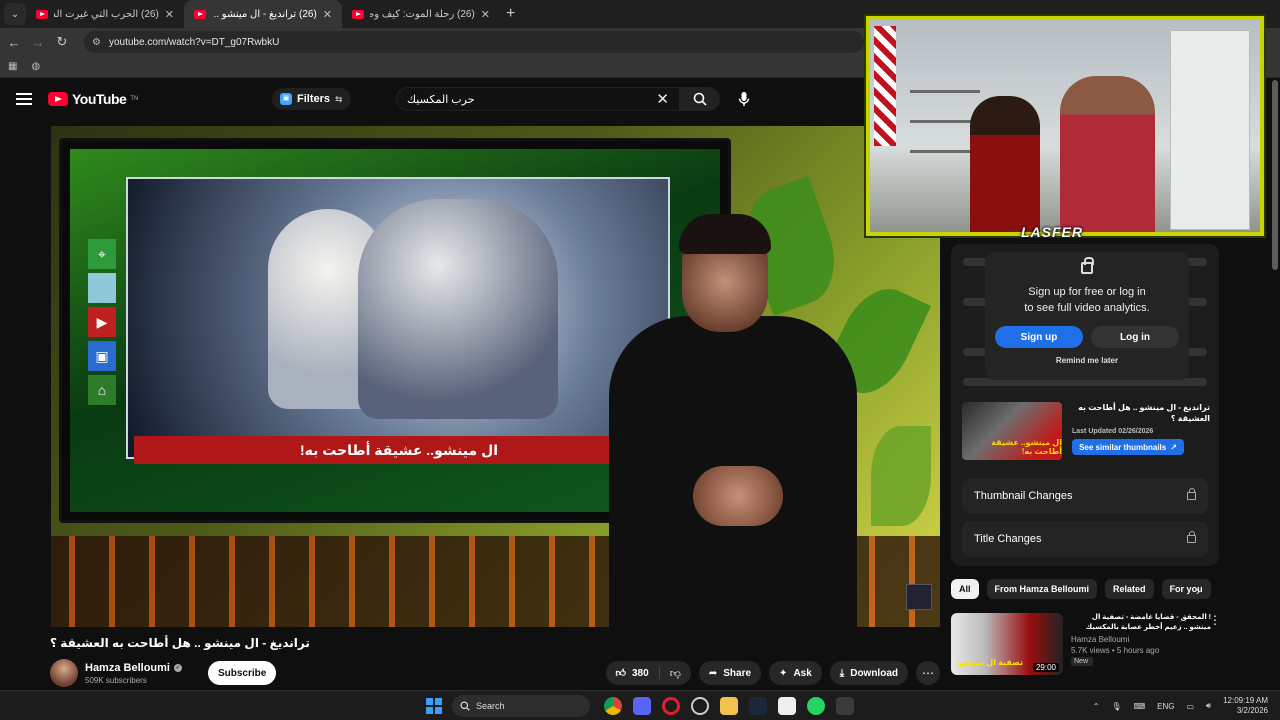 The image size is (1280, 720). I want to click on download-button: ⤓ Download, so click(868, 673).